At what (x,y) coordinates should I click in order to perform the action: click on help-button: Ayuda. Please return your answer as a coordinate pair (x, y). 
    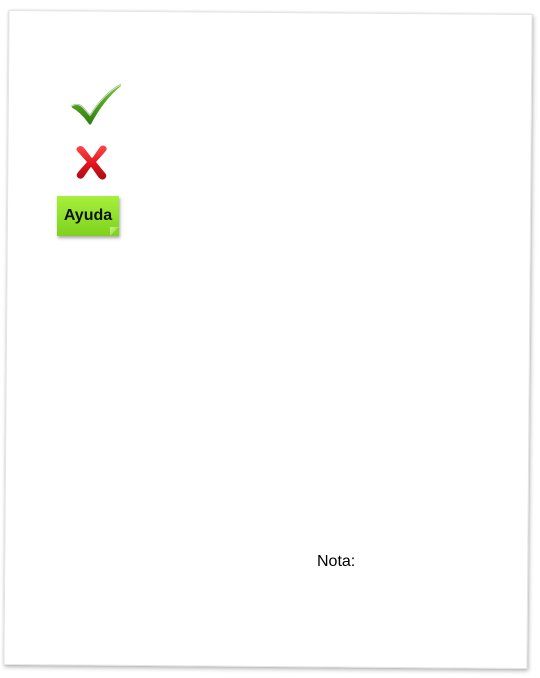
    Looking at the image, I should click on (88, 216).